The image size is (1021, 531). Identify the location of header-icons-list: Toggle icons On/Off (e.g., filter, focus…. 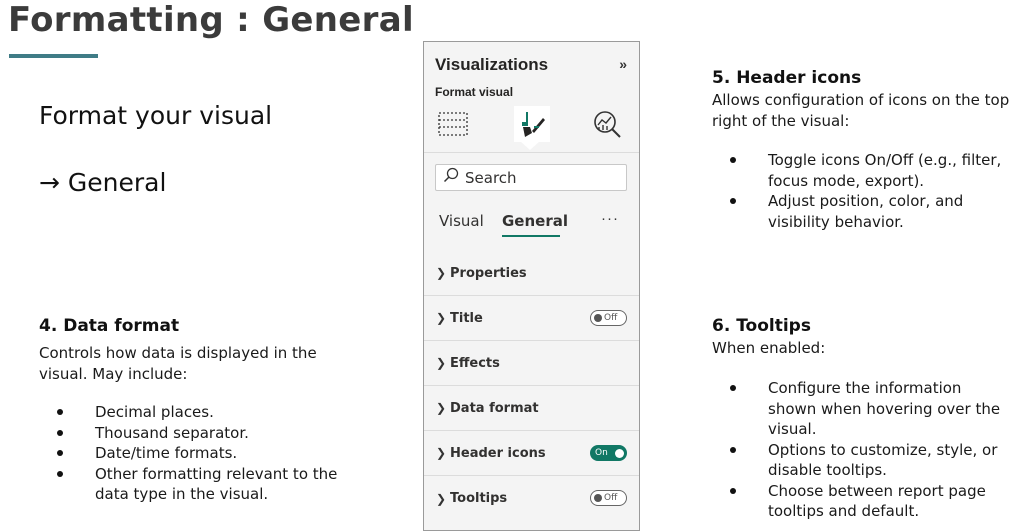
(864, 191).